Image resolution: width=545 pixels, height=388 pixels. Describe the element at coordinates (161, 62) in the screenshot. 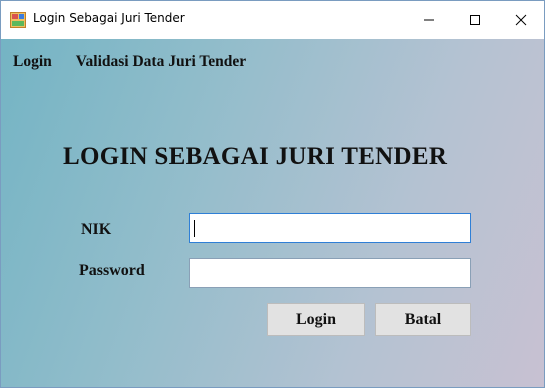

I see `menu-item-validasi-data-juri-tender: Validasi Data Juri Tender` at that location.